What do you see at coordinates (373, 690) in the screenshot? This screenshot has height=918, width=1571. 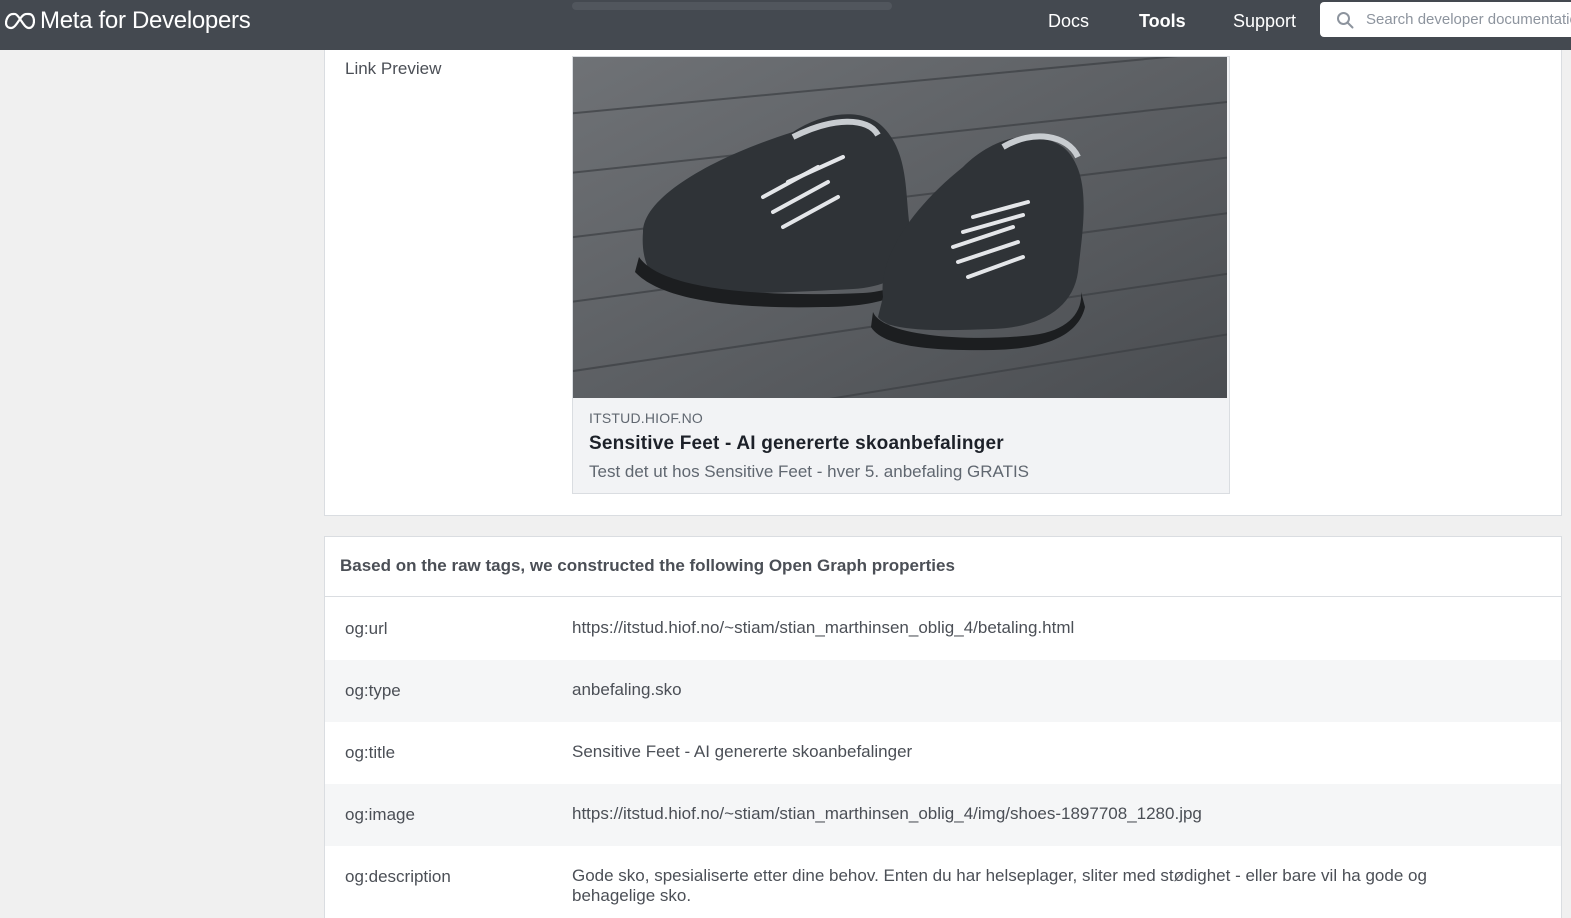 I see `property-key: og:type` at bounding box center [373, 690].